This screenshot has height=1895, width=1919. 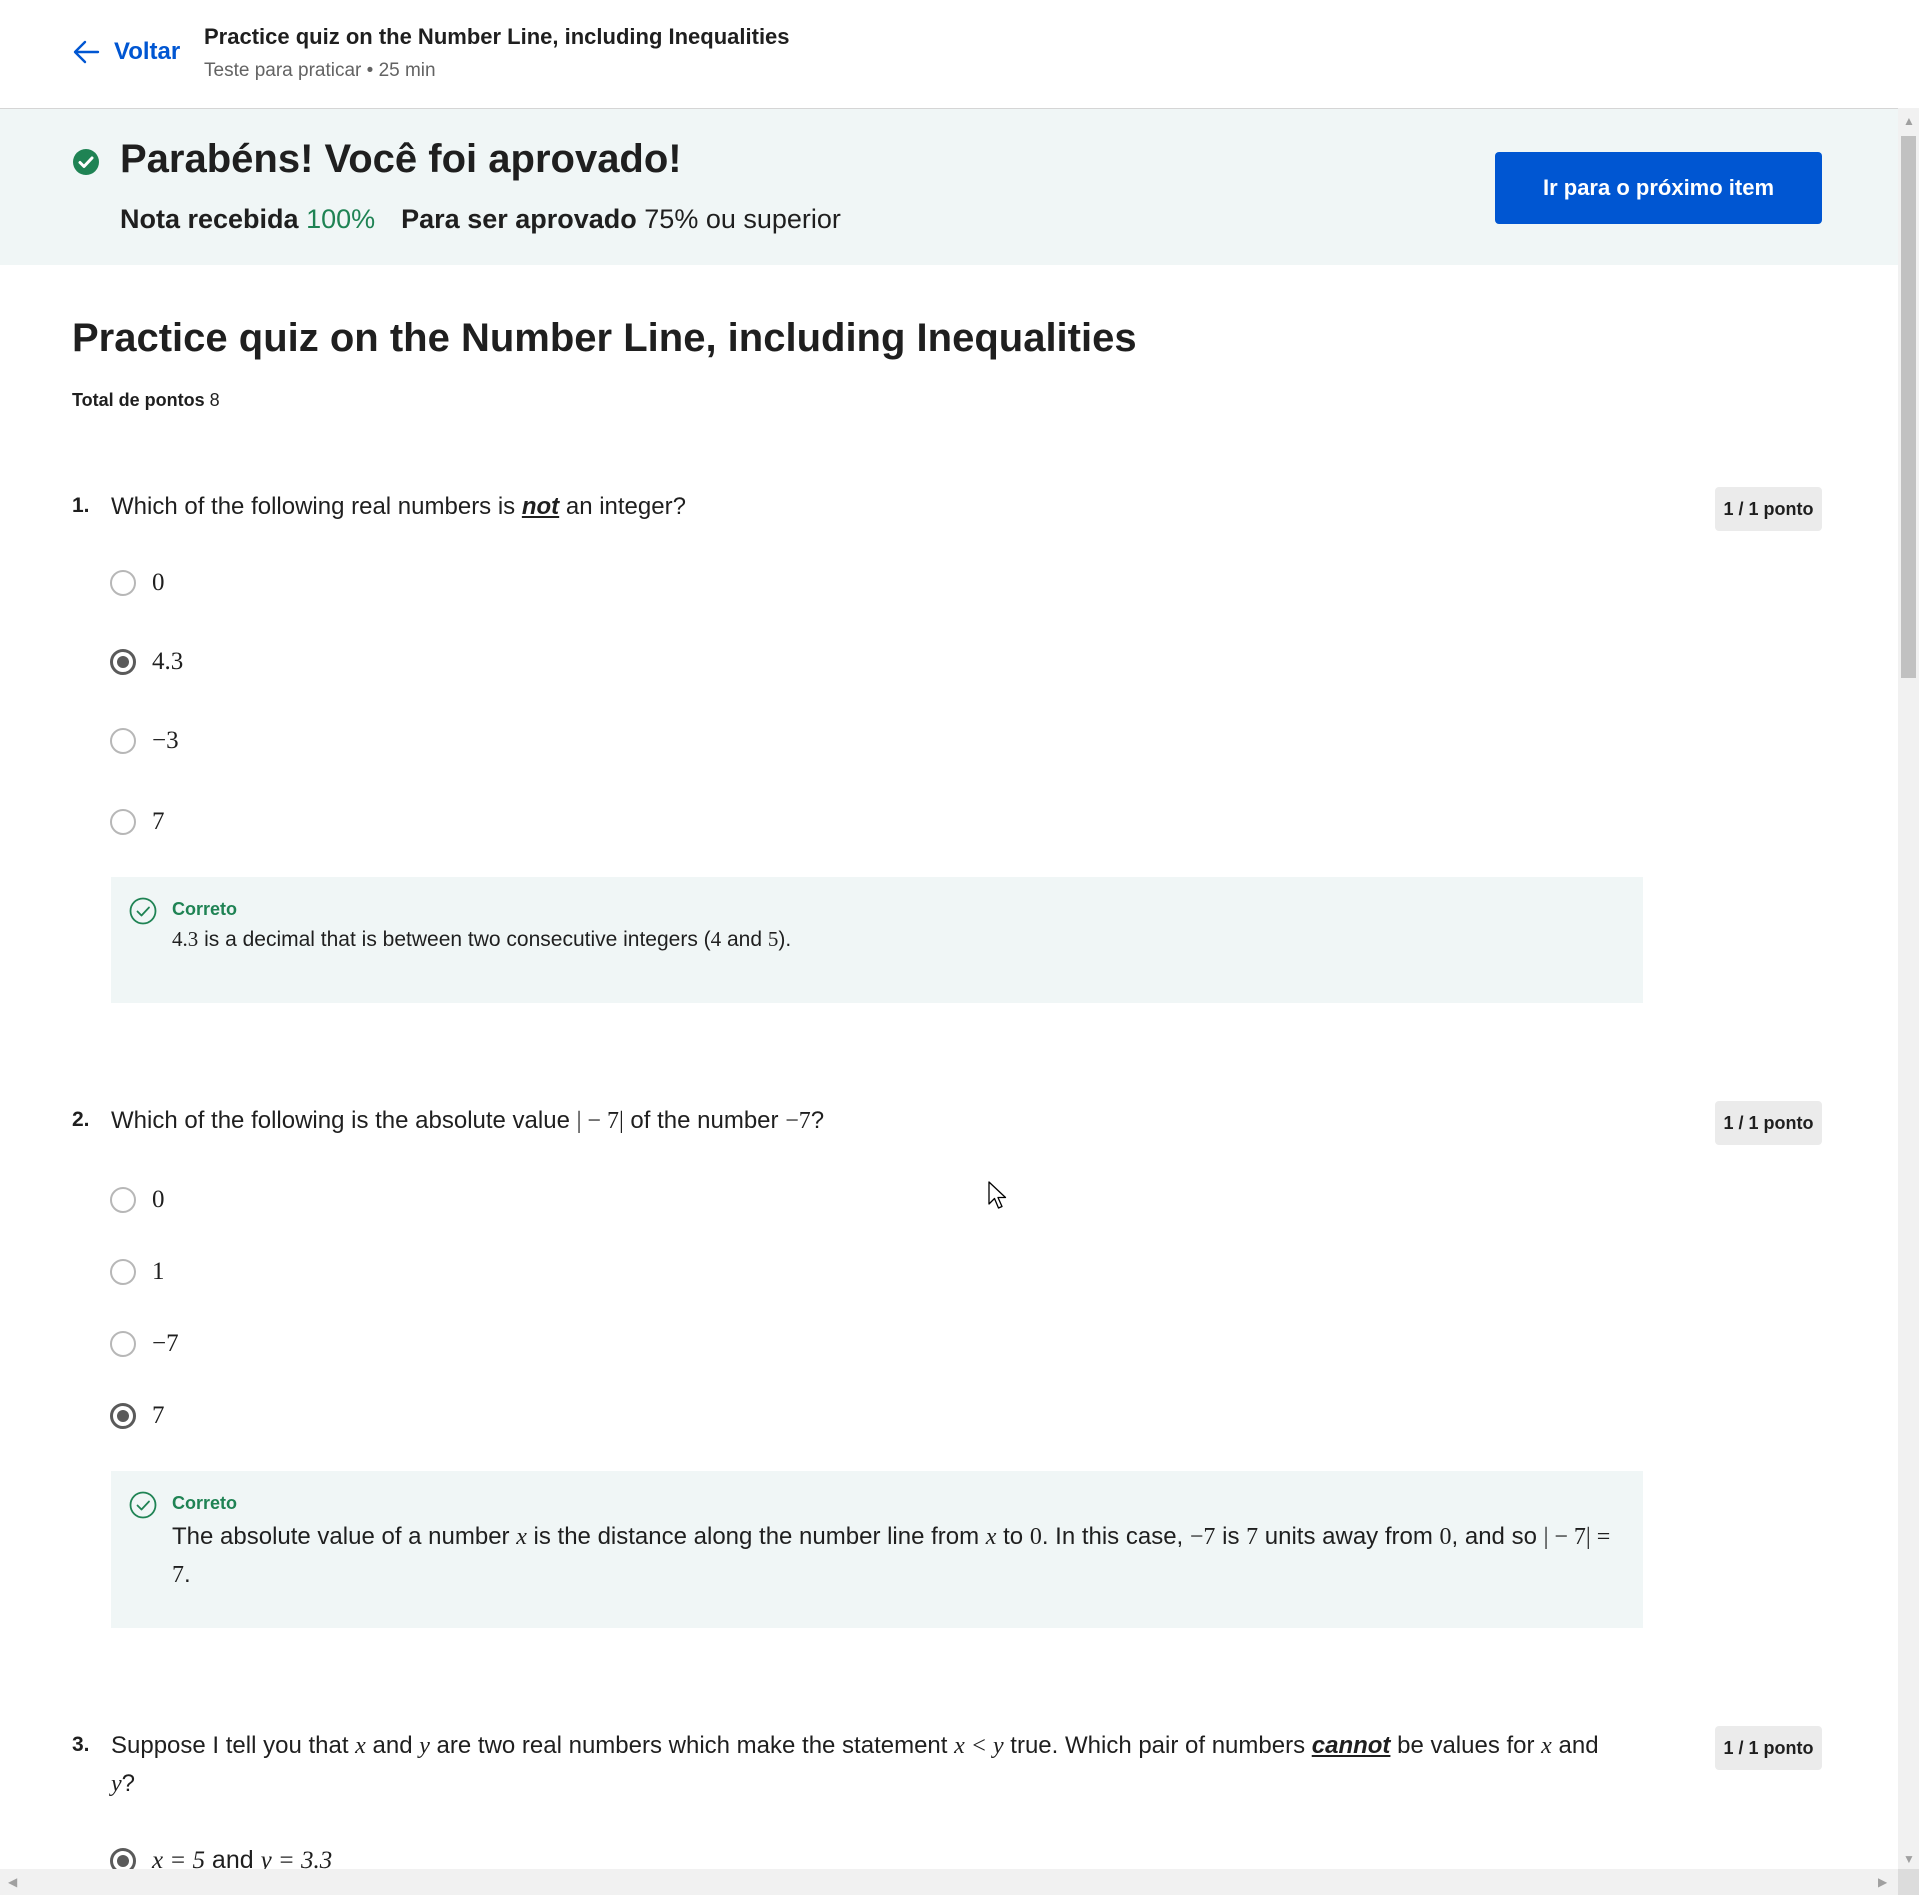 What do you see at coordinates (1882, 1882) in the screenshot?
I see `scroll-right-arrow-icon: ▶` at bounding box center [1882, 1882].